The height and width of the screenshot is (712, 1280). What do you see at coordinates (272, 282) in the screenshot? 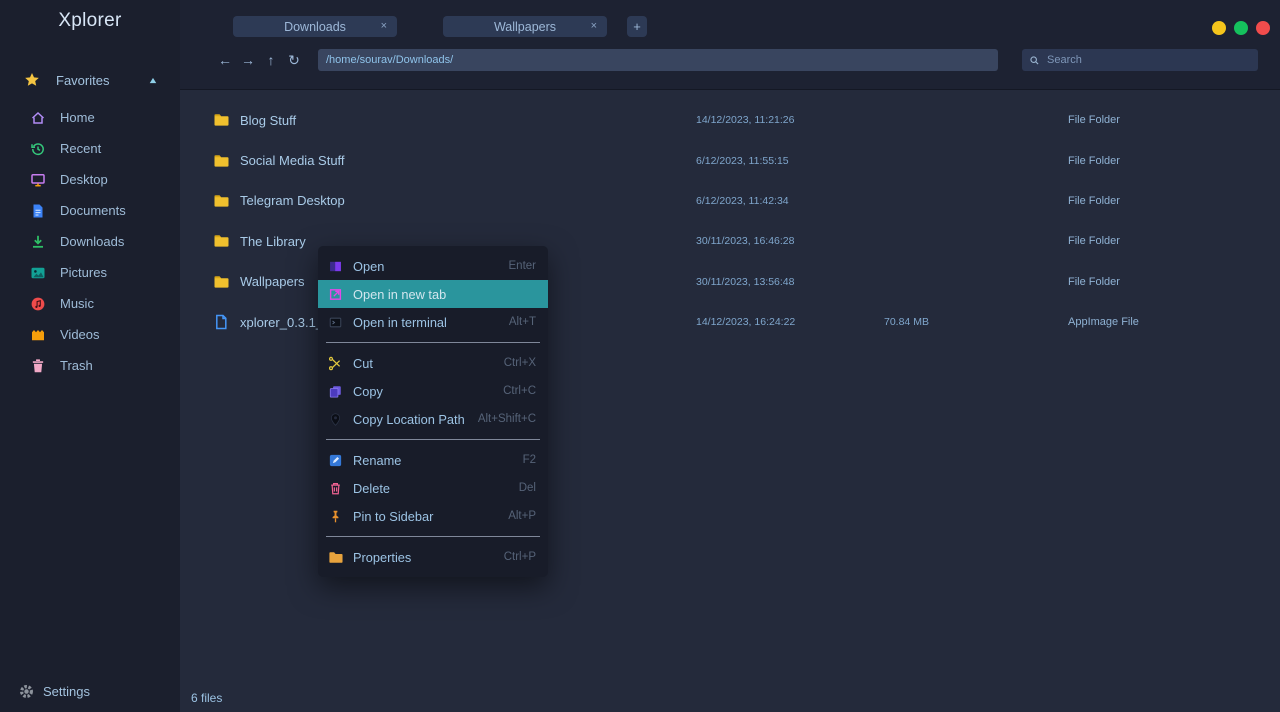
I see `file-name: Wallpapers` at bounding box center [272, 282].